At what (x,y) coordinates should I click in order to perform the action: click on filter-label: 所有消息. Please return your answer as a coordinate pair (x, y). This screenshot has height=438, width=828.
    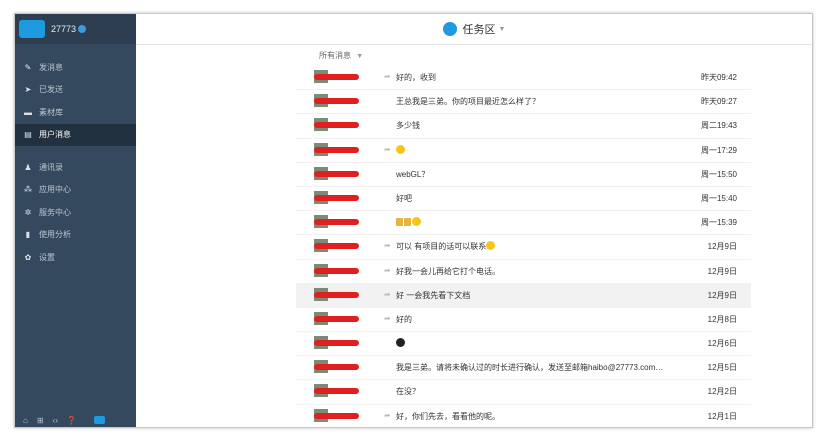
    Looking at the image, I should click on (335, 55).